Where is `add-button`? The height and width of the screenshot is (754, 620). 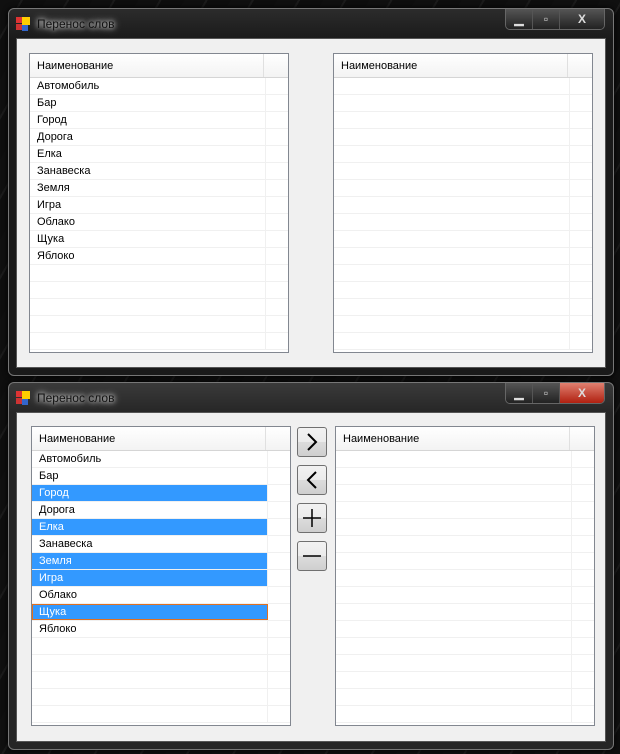 add-button is located at coordinates (312, 518).